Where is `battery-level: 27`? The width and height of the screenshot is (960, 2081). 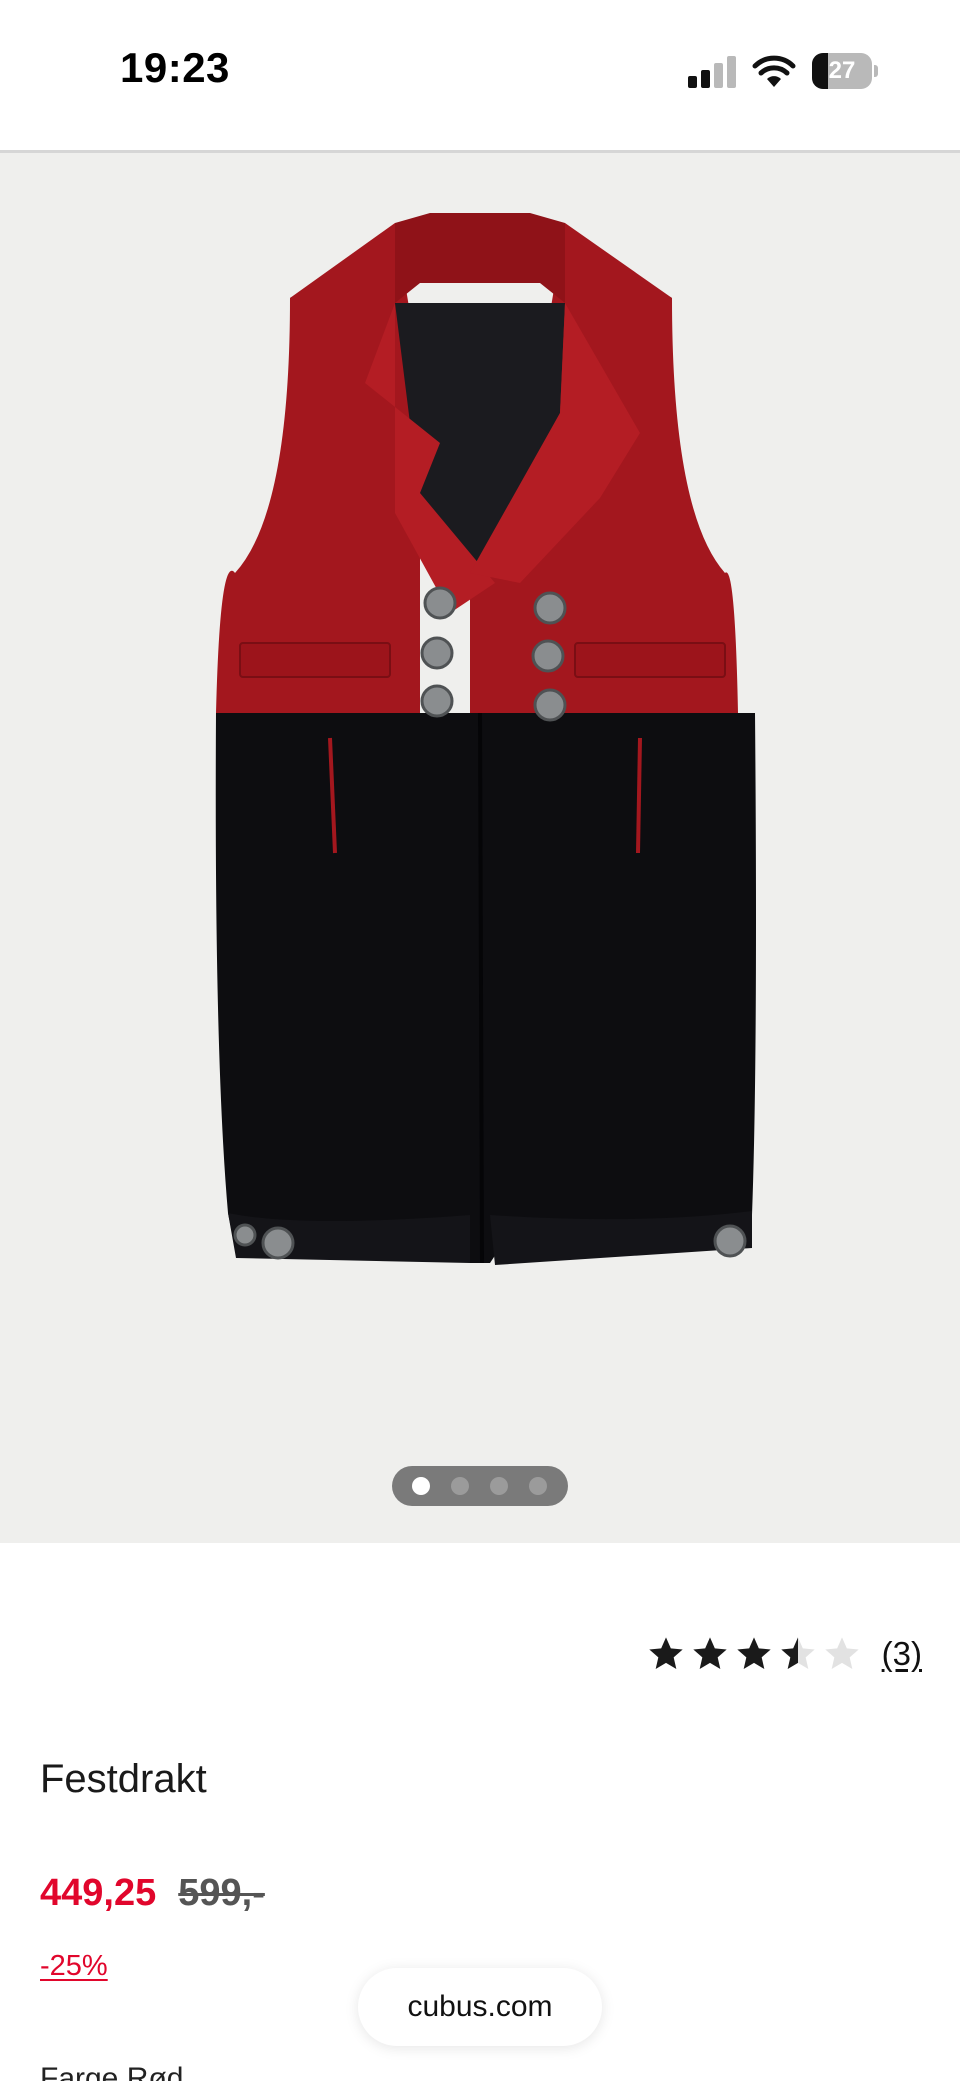 battery-level: 27 is located at coordinates (842, 70).